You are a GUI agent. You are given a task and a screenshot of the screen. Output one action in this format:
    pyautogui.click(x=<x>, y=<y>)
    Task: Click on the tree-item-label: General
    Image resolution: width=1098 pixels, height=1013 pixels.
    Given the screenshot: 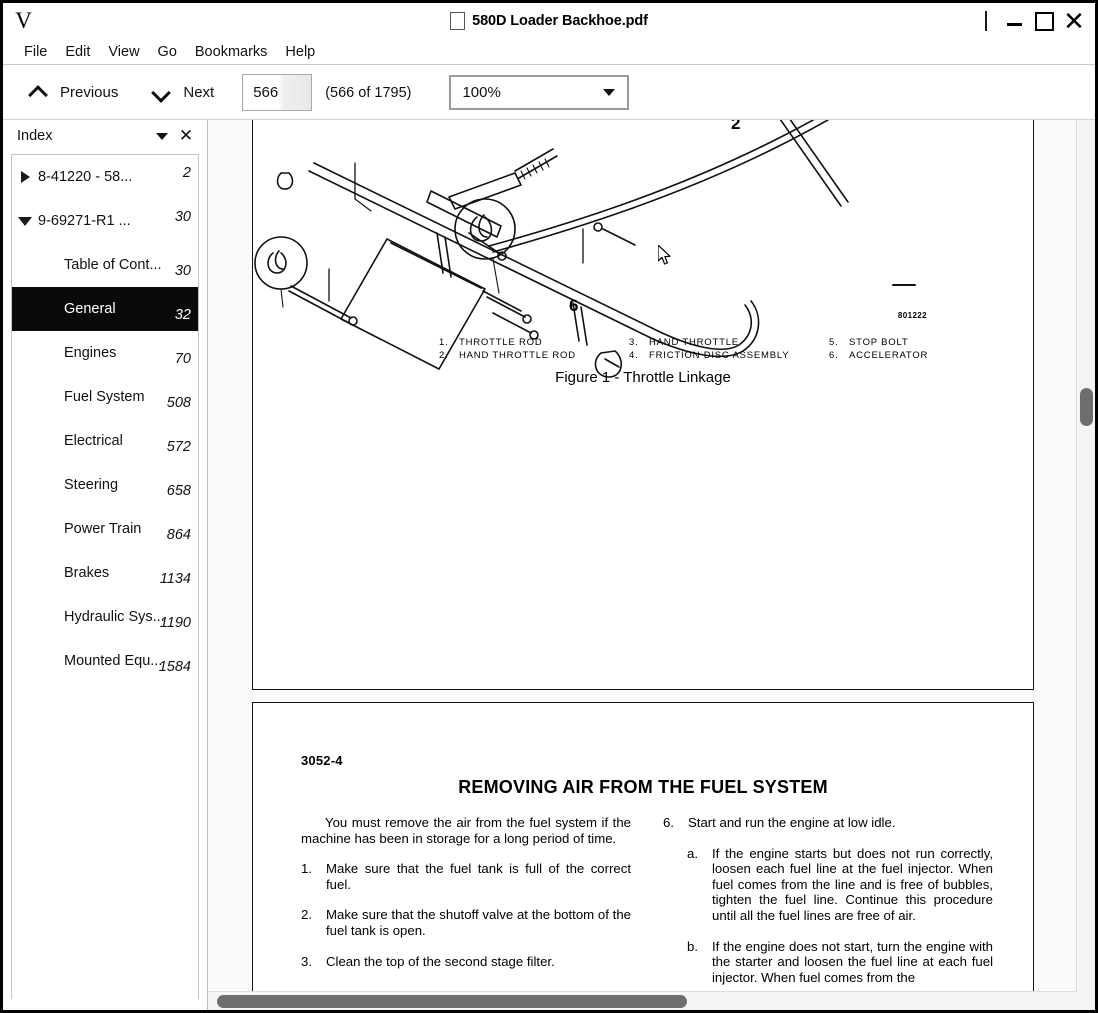 What is the action you would take?
    pyautogui.click(x=90, y=309)
    